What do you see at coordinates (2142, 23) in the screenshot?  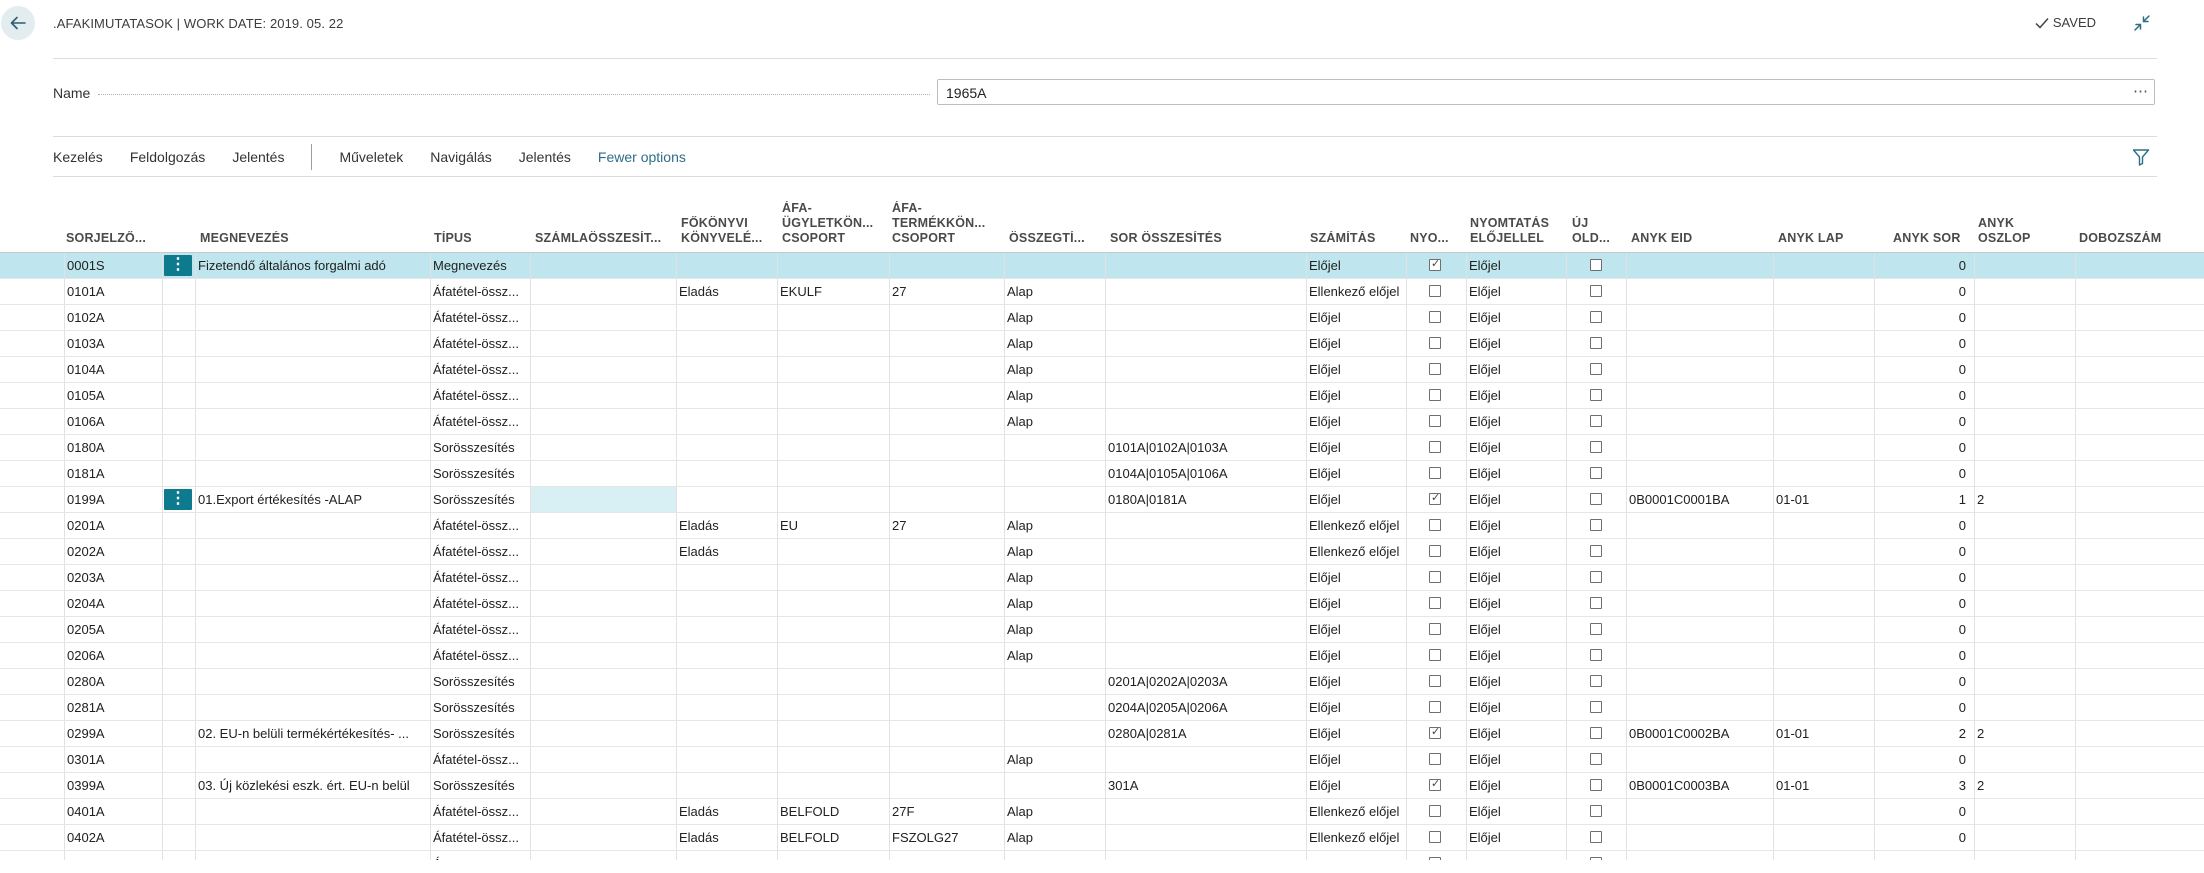 I see `collapse-icon` at bounding box center [2142, 23].